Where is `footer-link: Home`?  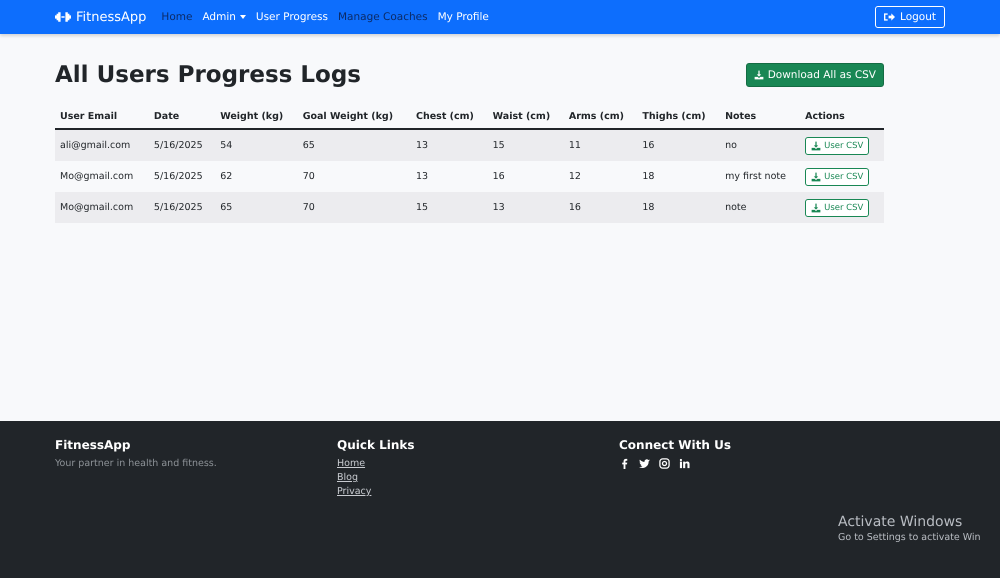
footer-link: Home is located at coordinates (478, 463).